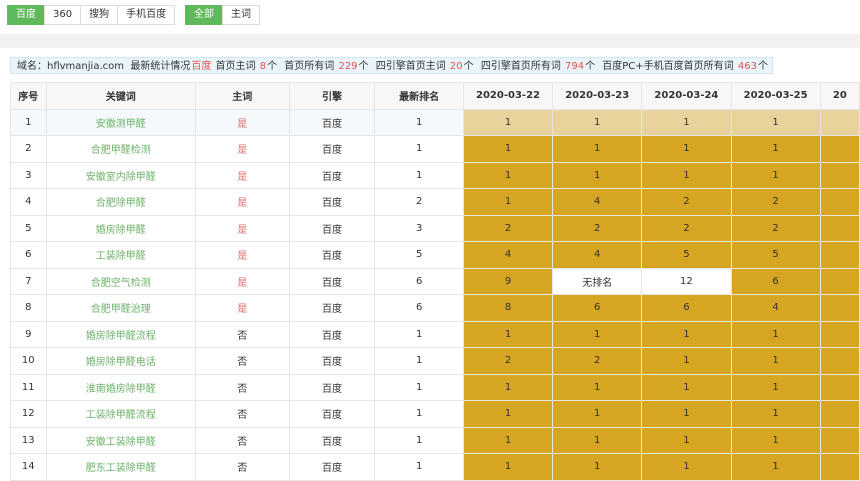 The width and height of the screenshot is (860, 481). What do you see at coordinates (597, 96) in the screenshot?
I see `column-header: 2020-03-23` at bounding box center [597, 96].